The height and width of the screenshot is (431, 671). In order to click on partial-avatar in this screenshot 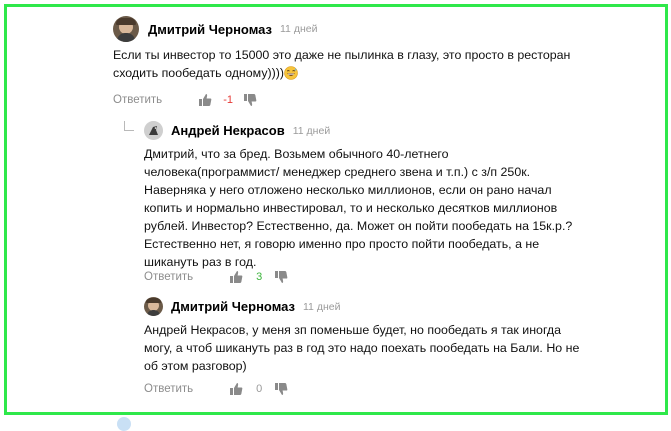, I will do `click(124, 424)`.